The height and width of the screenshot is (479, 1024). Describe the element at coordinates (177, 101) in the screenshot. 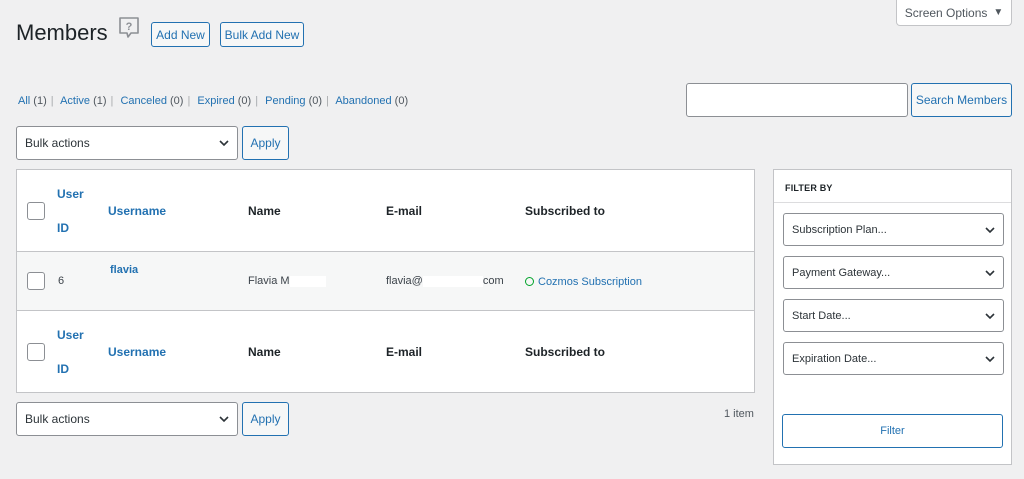

I see `view-canceled-count: (0)` at that location.